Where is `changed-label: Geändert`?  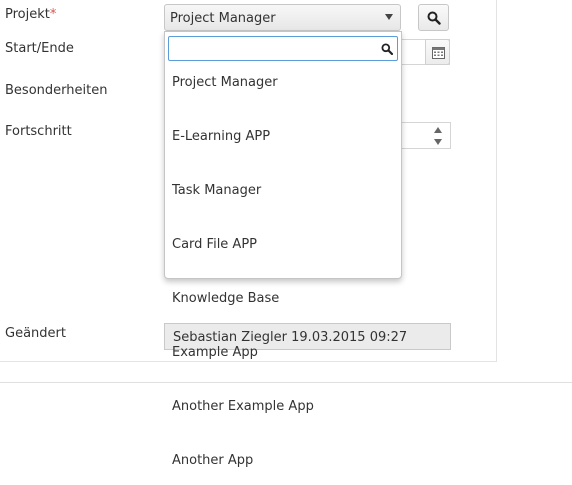 changed-label: Geändert is located at coordinates (35, 333).